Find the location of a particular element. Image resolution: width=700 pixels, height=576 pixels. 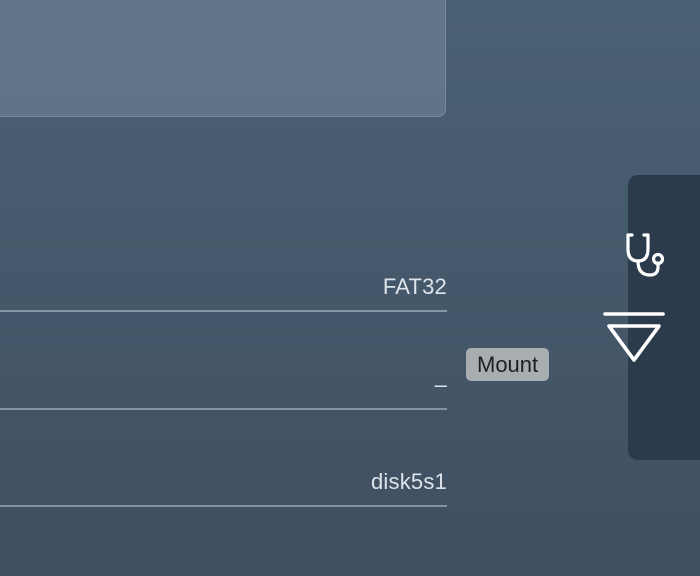

volume-overview-panel is located at coordinates (223, 58).